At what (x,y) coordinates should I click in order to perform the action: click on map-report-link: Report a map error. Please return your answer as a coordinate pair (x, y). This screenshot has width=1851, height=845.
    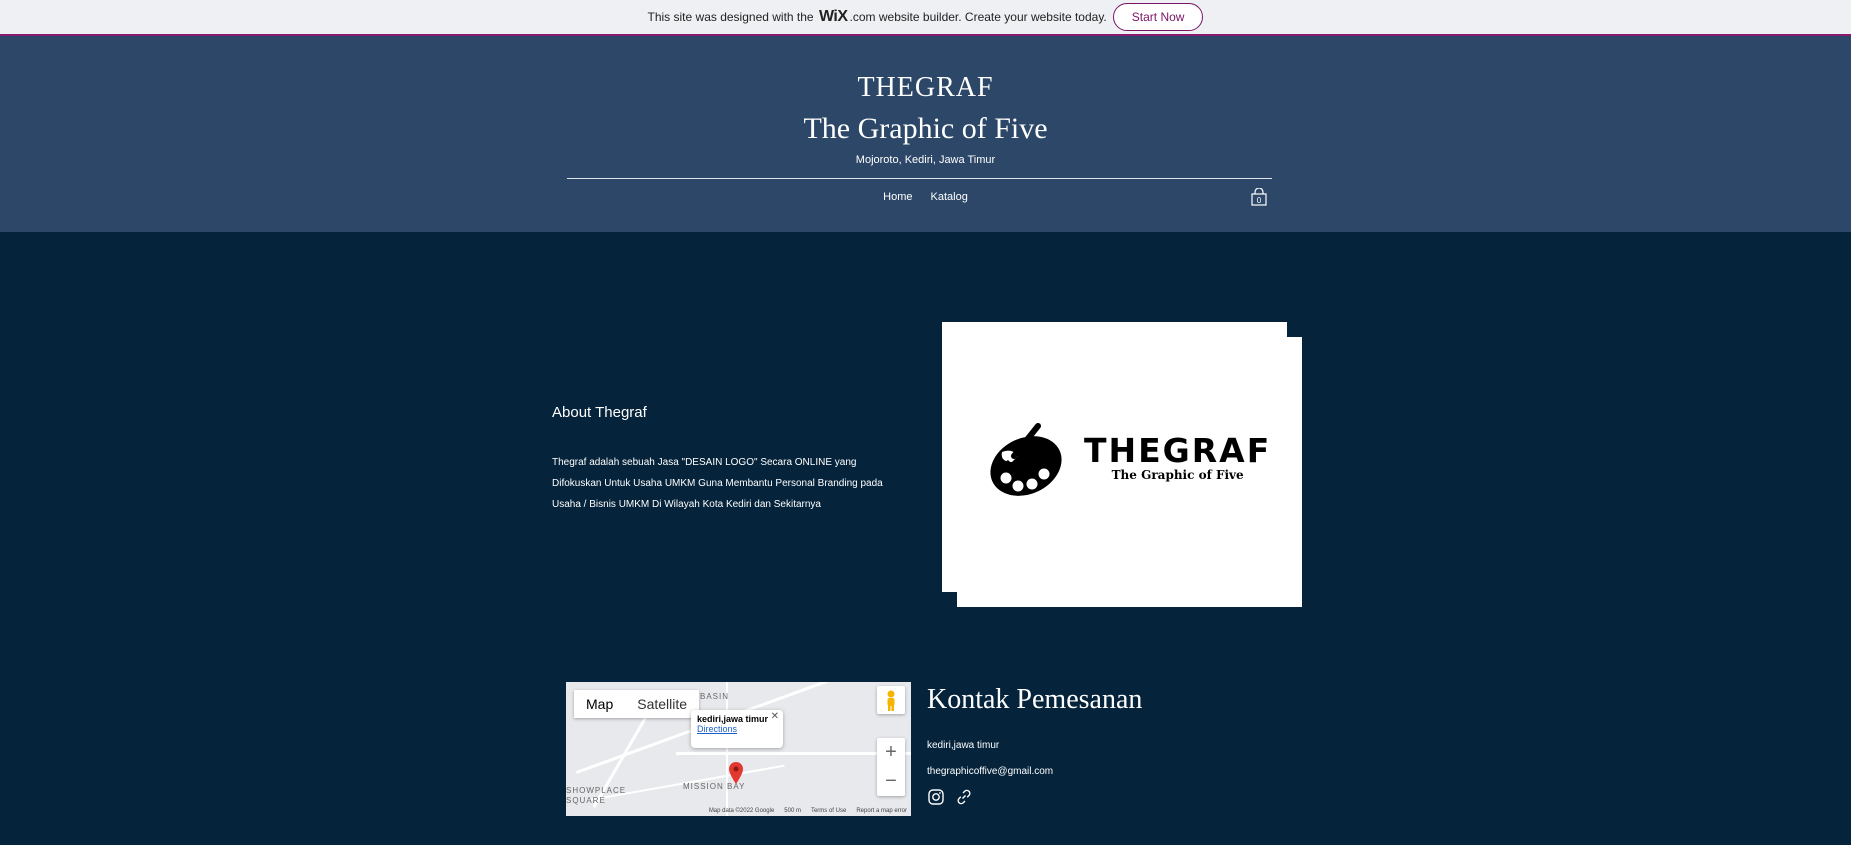
    Looking at the image, I should click on (881, 811).